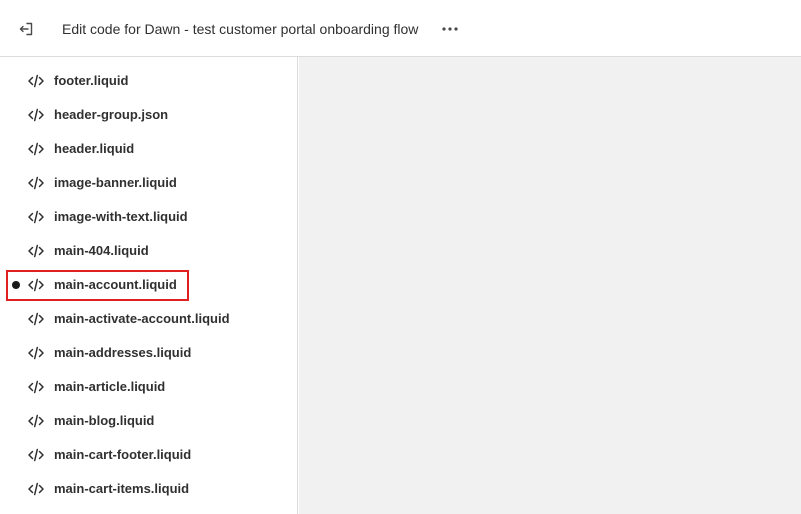  What do you see at coordinates (110, 386) in the screenshot?
I see `file-item-label: main-article.liquid` at bounding box center [110, 386].